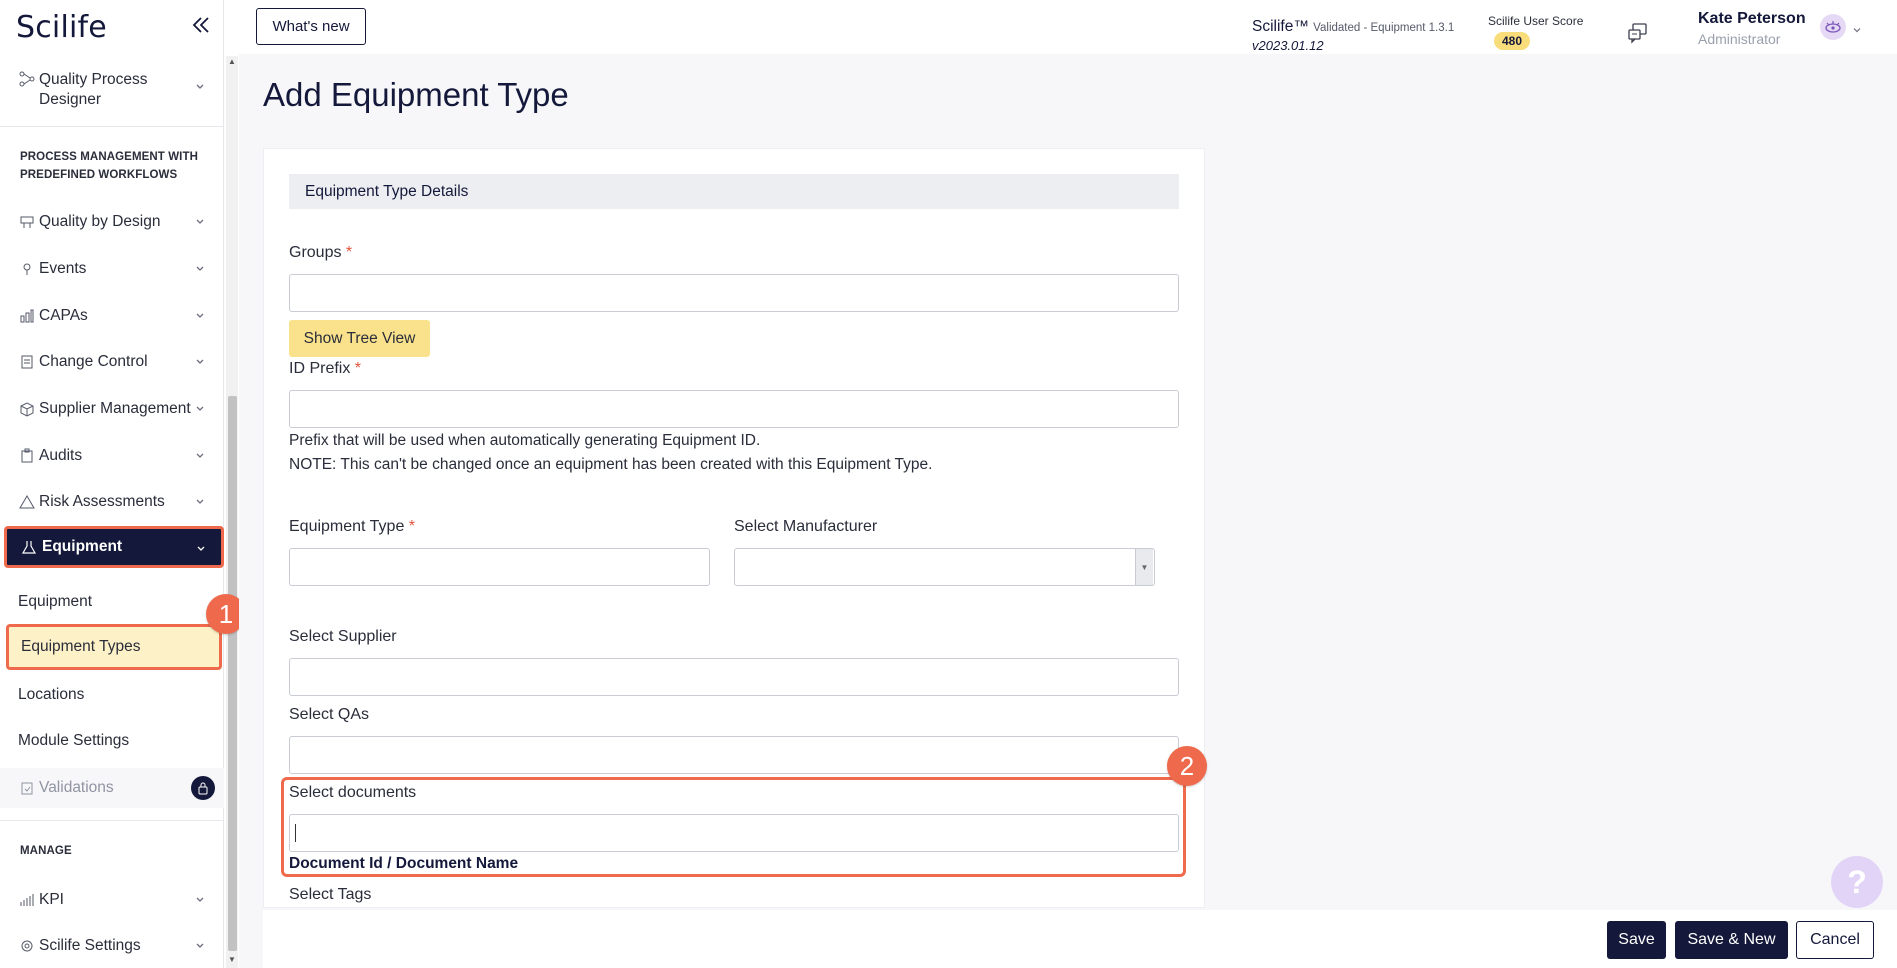 Image resolution: width=1897 pixels, height=968 pixels. What do you see at coordinates (93, 361) in the screenshot?
I see `sidebar-item-label: Change Control` at bounding box center [93, 361].